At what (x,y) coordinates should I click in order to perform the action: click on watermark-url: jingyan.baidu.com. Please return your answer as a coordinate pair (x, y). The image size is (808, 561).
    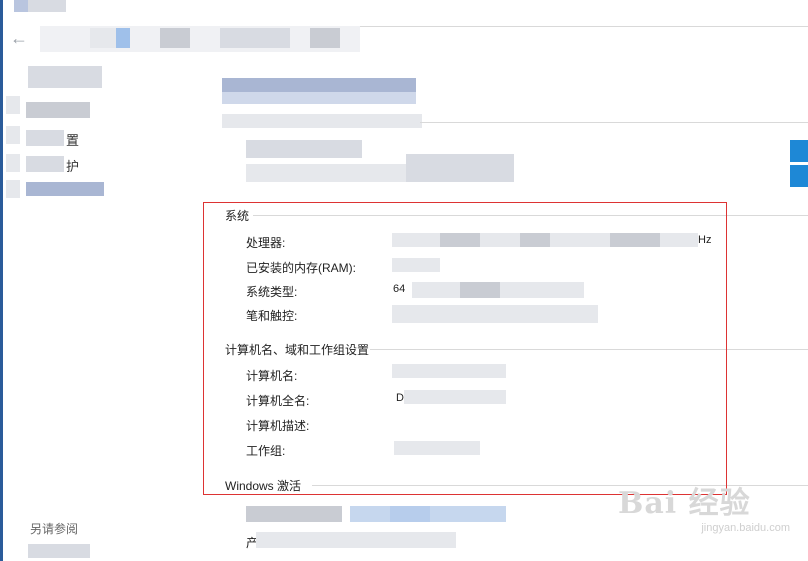
    Looking at the image, I should click on (745, 528).